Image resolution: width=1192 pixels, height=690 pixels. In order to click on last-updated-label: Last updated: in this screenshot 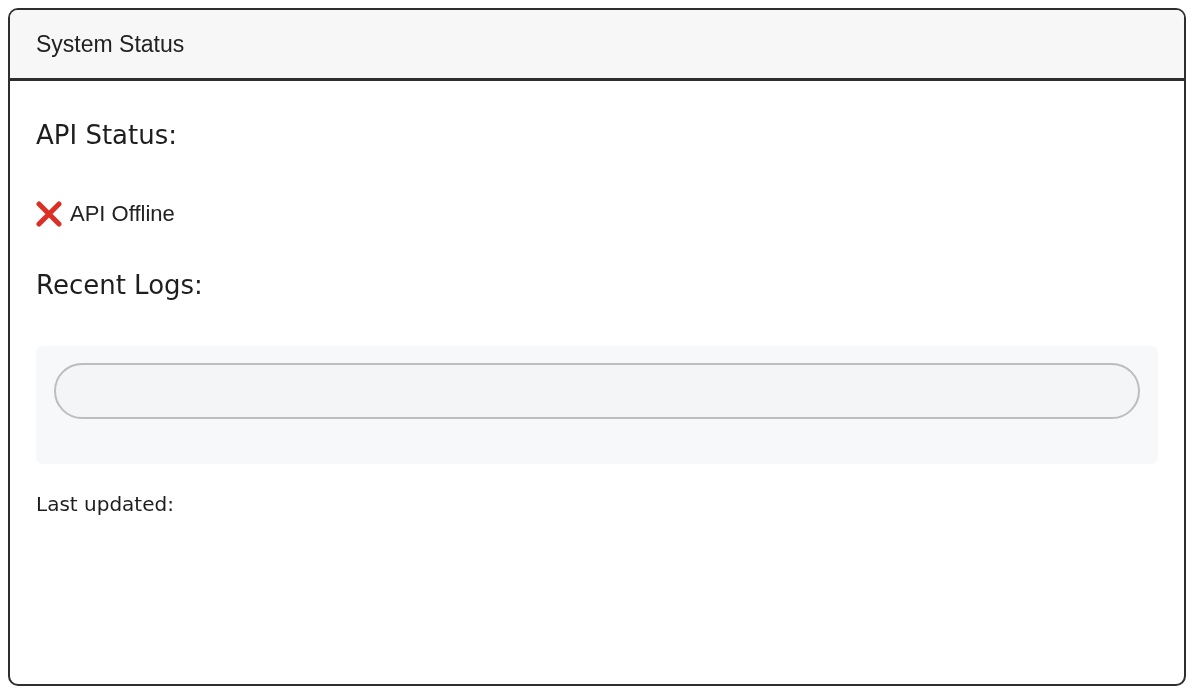, I will do `click(105, 504)`.